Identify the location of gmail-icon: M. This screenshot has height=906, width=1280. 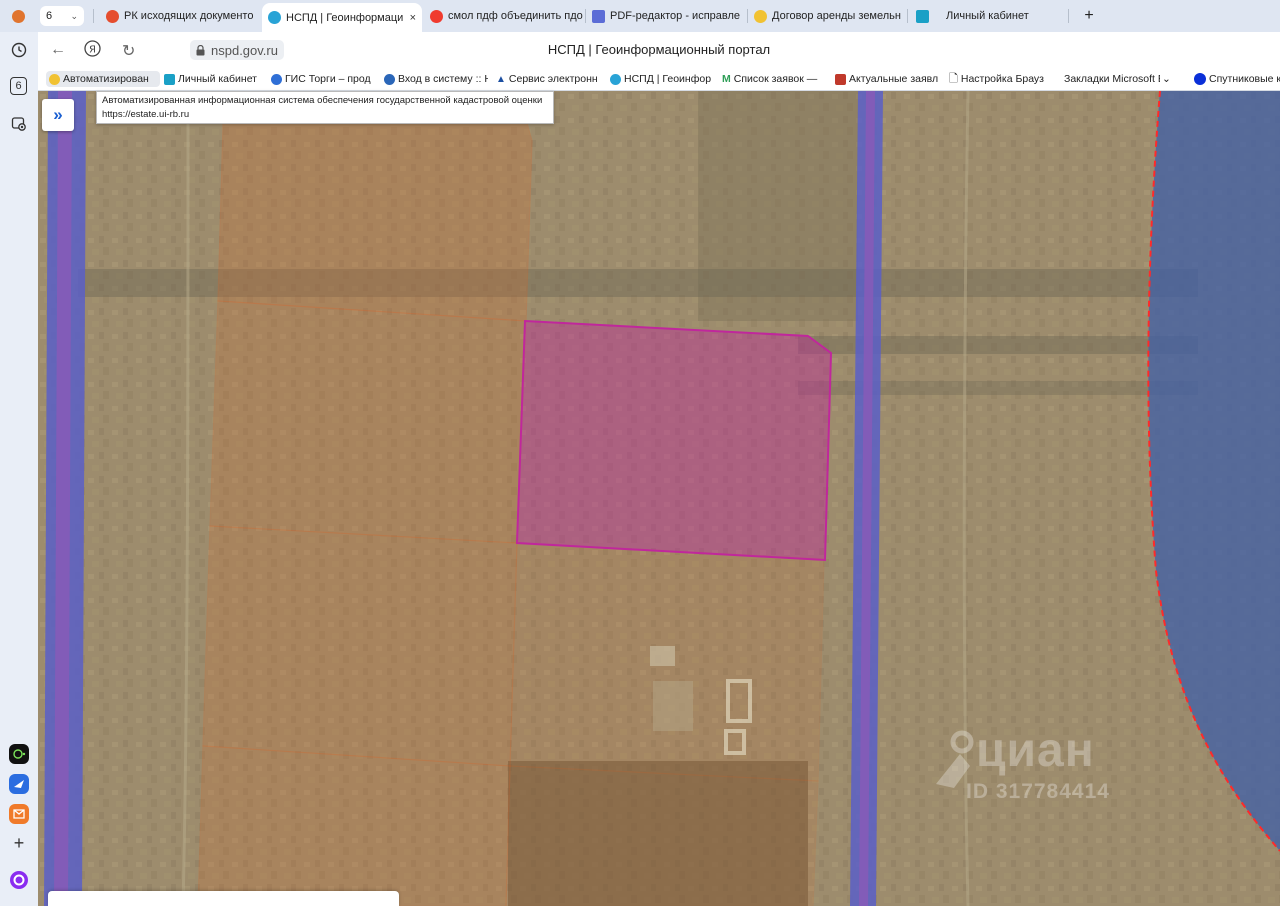
(726, 79).